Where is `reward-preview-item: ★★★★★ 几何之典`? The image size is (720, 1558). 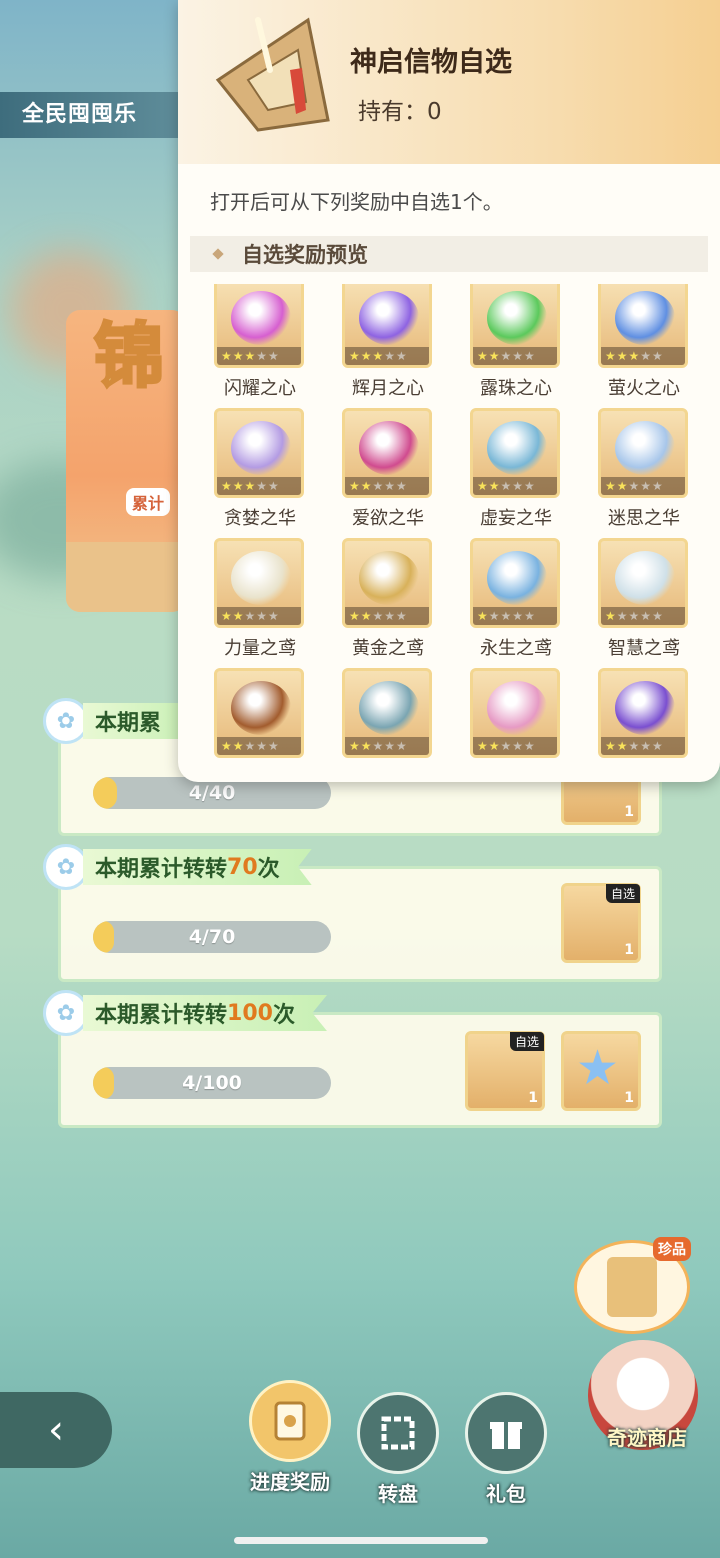
reward-preview-item: ★★★★★ 几何之典 is located at coordinates (644, 717).